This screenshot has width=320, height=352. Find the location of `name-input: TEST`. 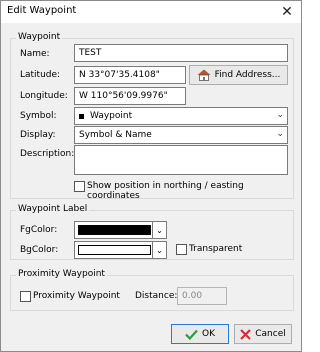

name-input: TEST is located at coordinates (181, 53).